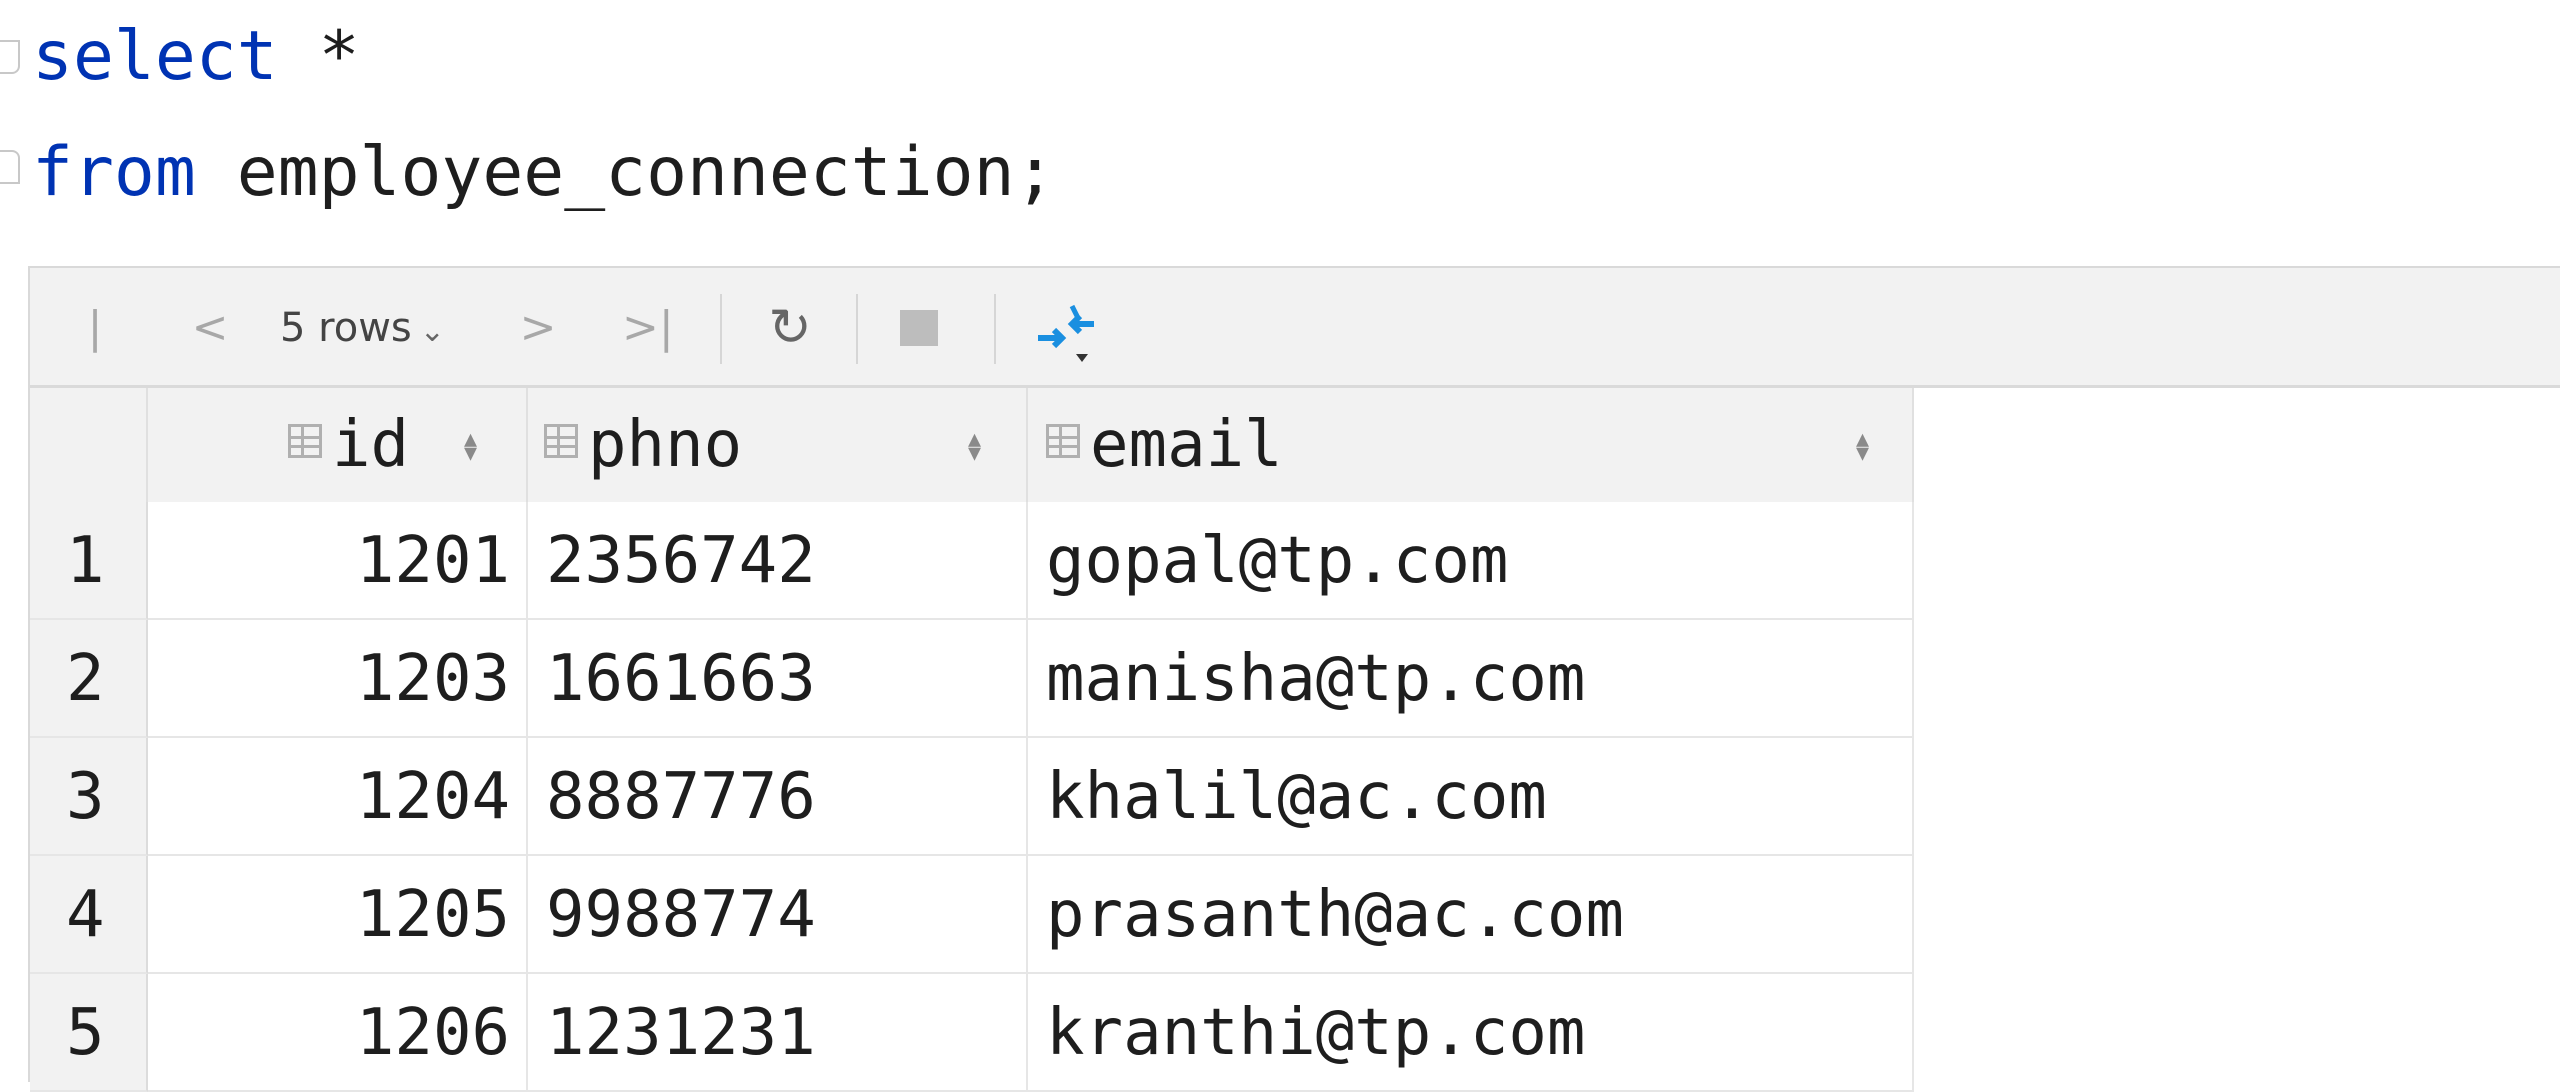 This screenshot has height=1092, width=2560. I want to click on row-count-dropdown: 5 rows ⌄, so click(375, 328).